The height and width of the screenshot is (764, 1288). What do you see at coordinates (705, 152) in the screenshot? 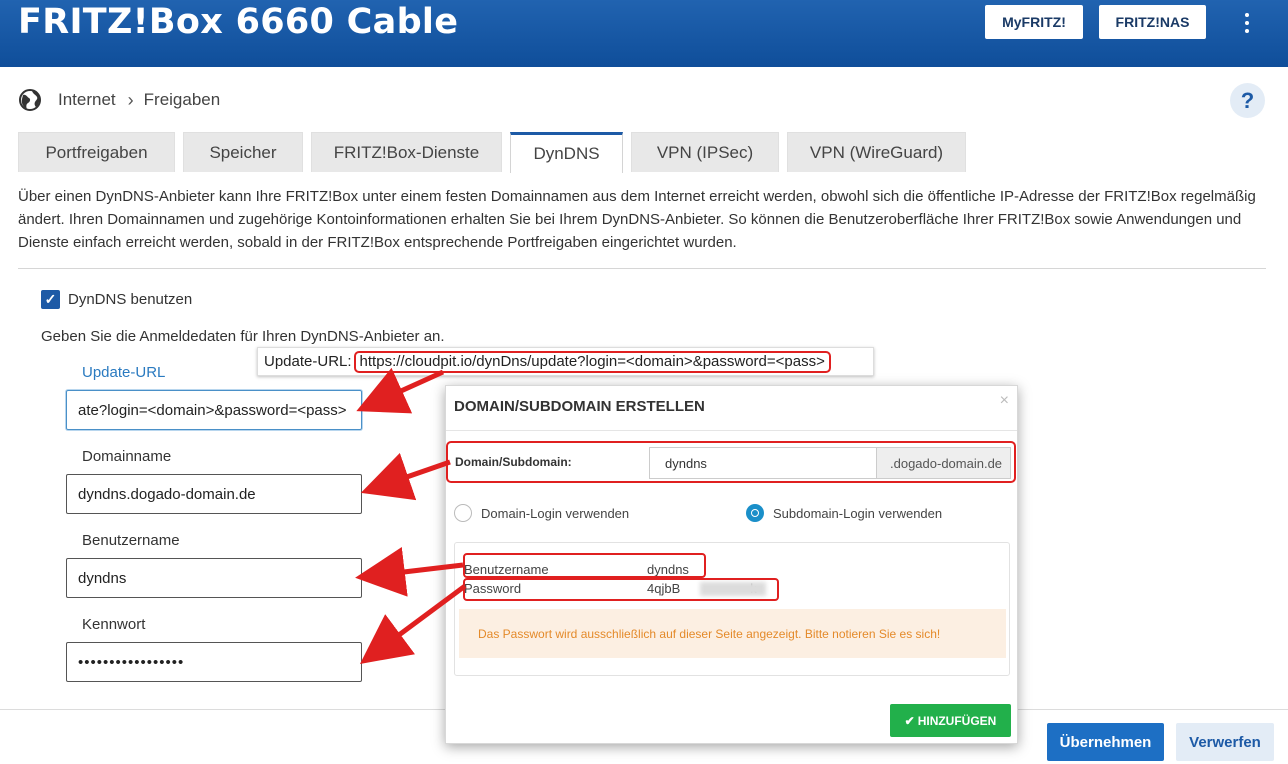
I see `tab-vpn-ipsec: VPN (IPSec)` at bounding box center [705, 152].